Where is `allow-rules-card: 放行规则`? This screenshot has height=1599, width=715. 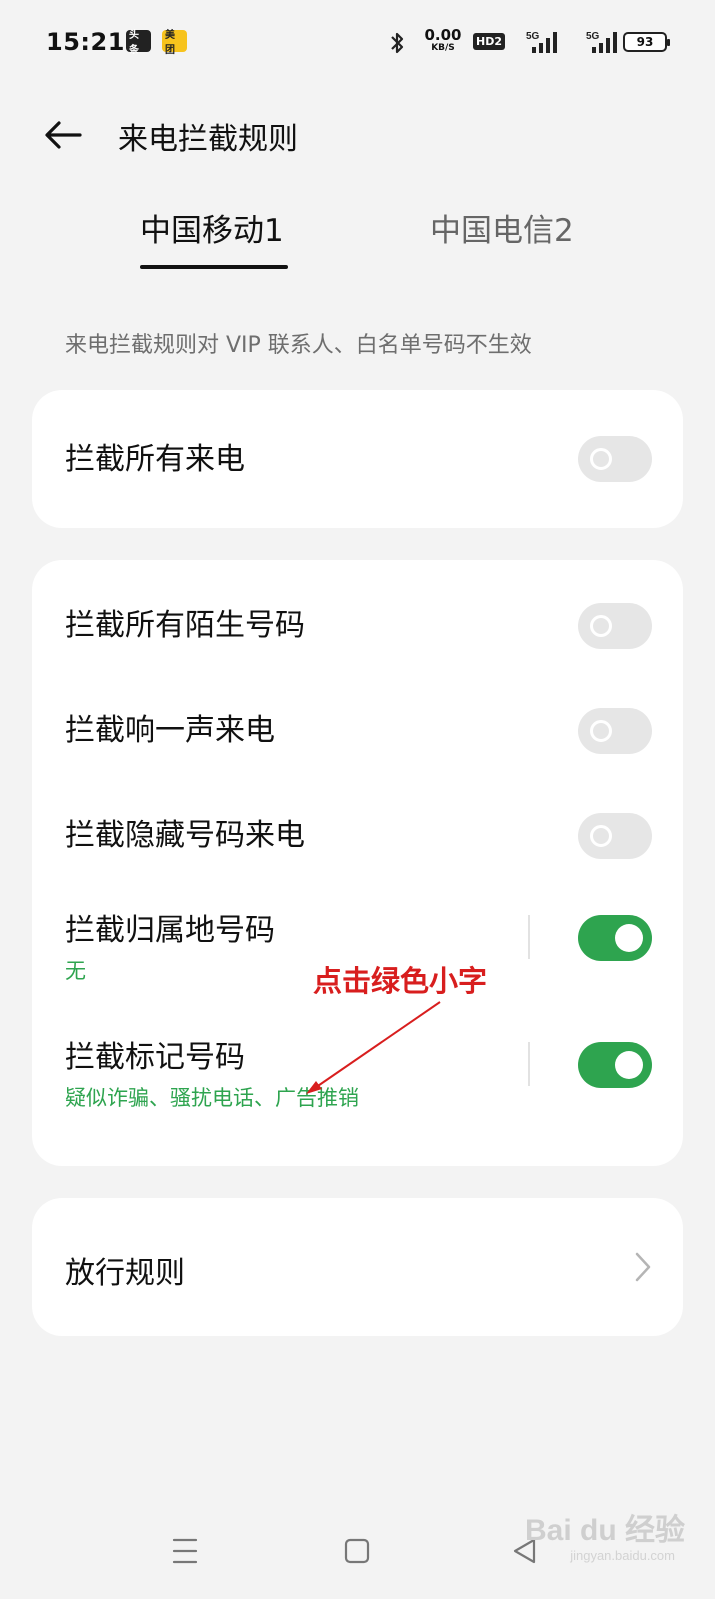
allow-rules-card: 放行规则 is located at coordinates (357, 1267).